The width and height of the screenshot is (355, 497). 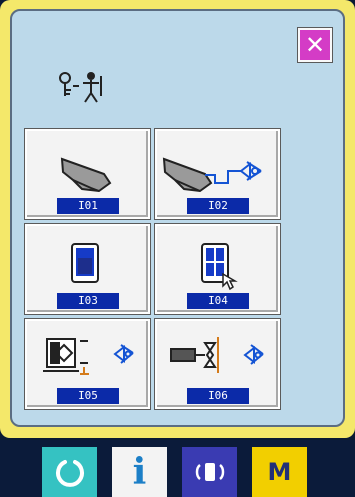 I want to click on tile-code: I06, so click(x=218, y=396).